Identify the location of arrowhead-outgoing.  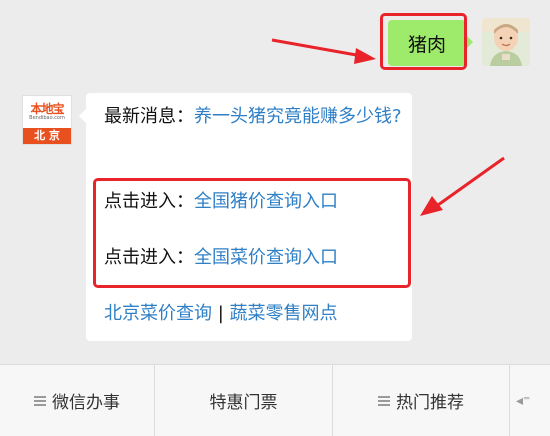
(365, 56).